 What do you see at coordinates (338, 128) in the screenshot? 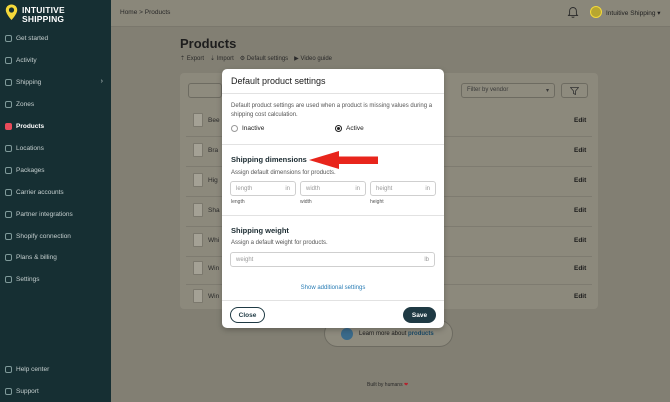
I see `radio-circle-selected` at bounding box center [338, 128].